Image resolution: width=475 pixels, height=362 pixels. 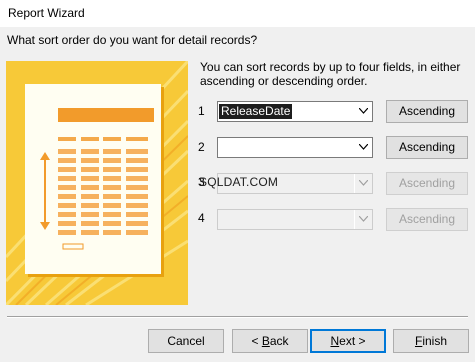 I want to click on sort-order-3-button: Ascending, so click(x=427, y=183).